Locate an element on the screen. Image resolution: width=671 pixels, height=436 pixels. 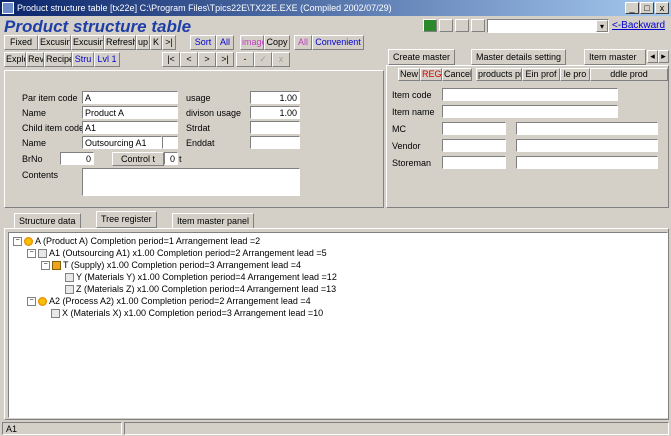
maximize-button: □ is located at coordinates (647, 8).